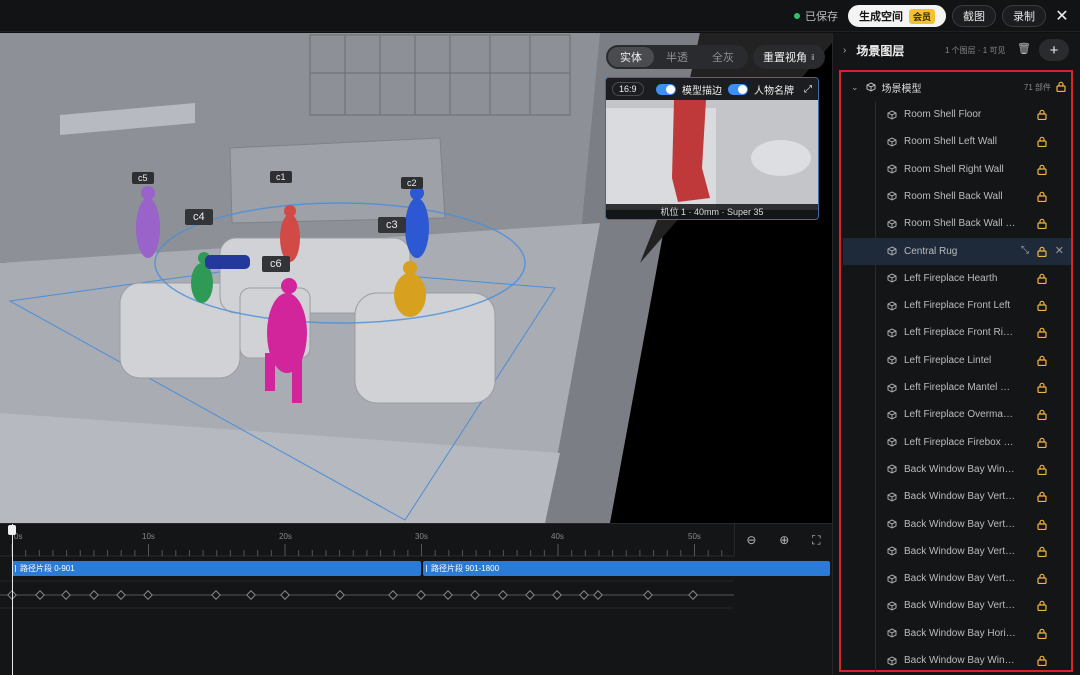 Image resolution: width=1080 pixels, height=675 pixels. Describe the element at coordinates (974, 387) in the screenshot. I see `layer-item: Left Fireplace Mantel Shelf` at that location.